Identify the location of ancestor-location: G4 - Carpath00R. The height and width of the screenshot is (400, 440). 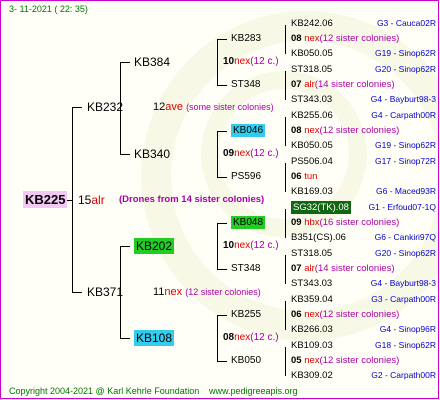
(403, 115).